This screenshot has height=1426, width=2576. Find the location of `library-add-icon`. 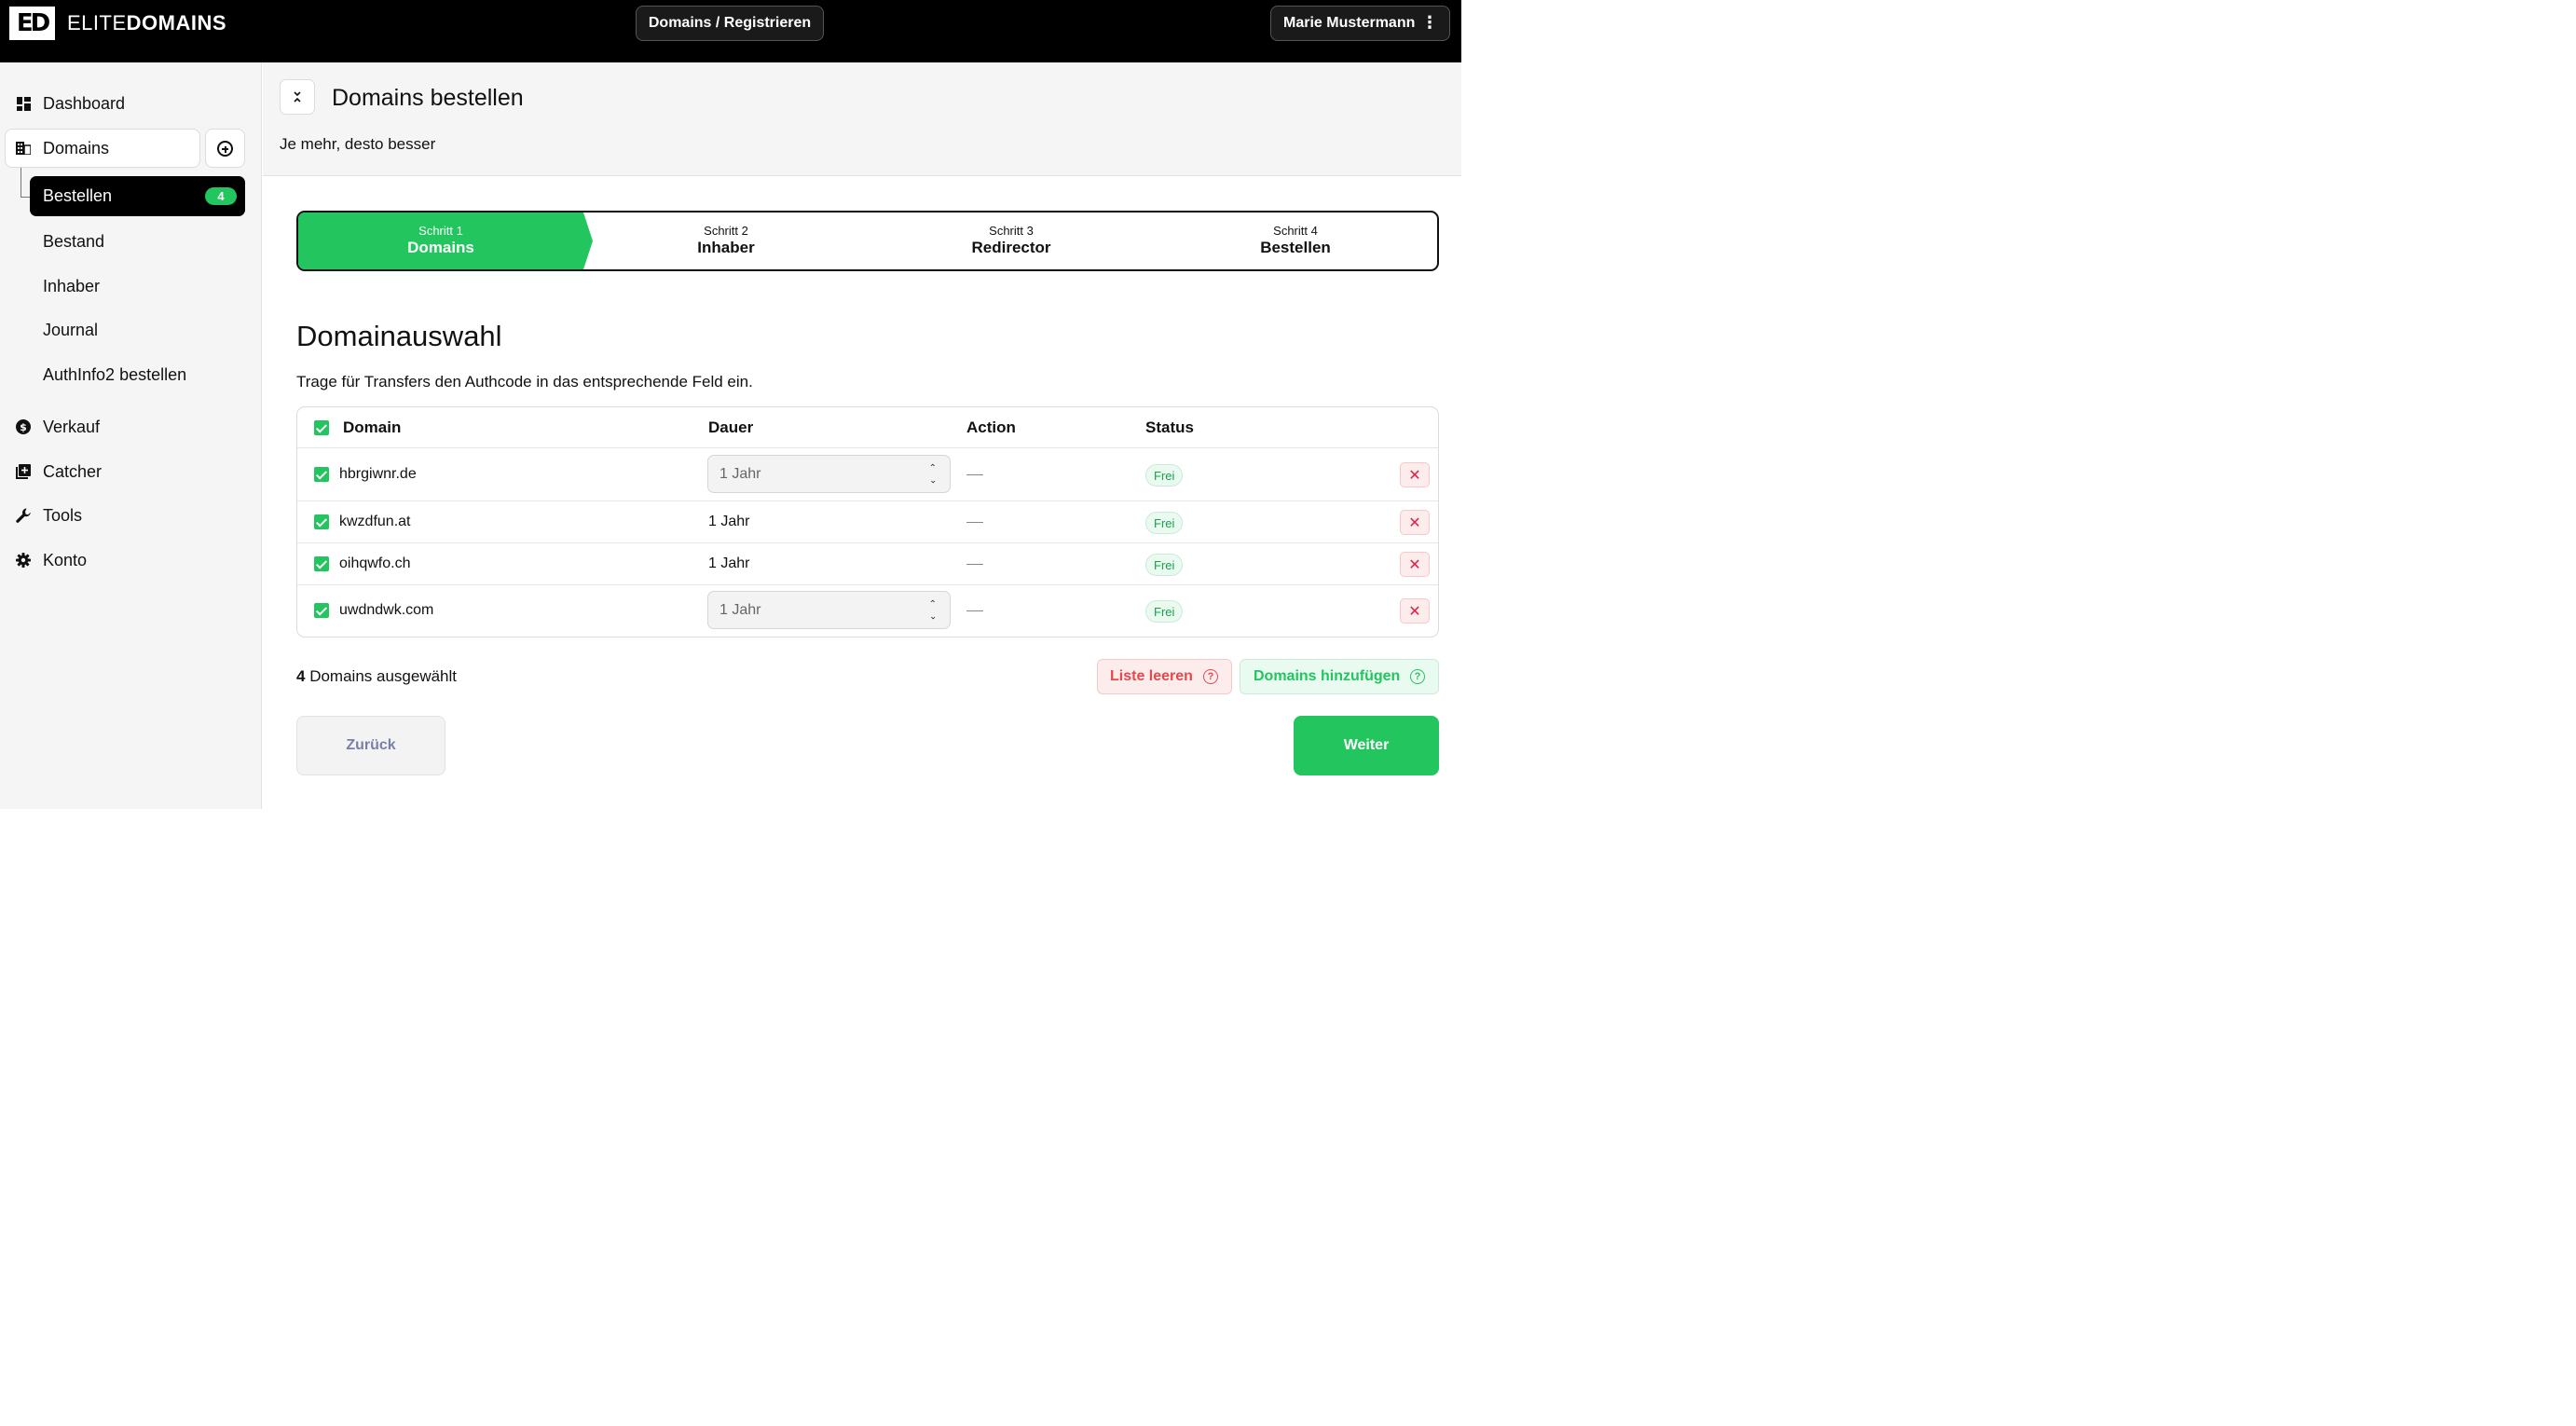

library-add-icon is located at coordinates (23, 472).